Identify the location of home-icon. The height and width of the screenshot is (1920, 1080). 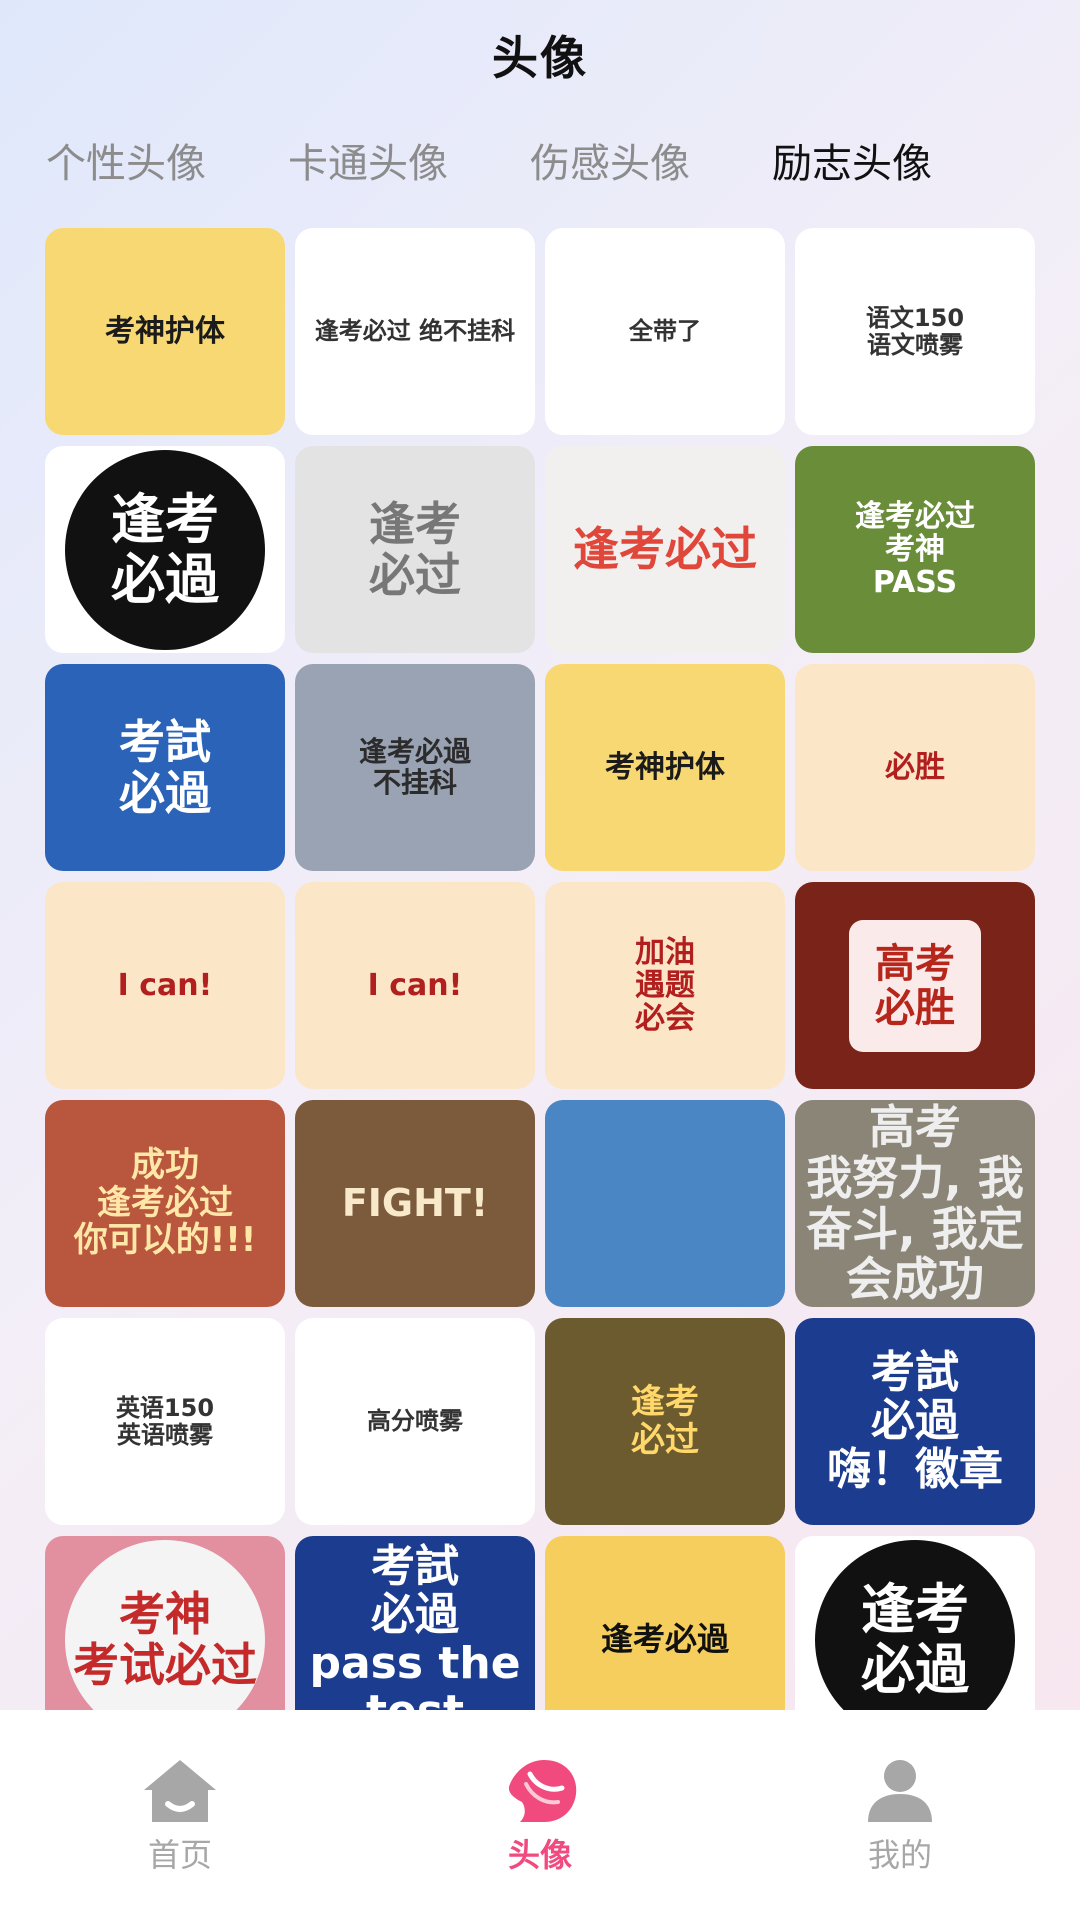
(180, 1791).